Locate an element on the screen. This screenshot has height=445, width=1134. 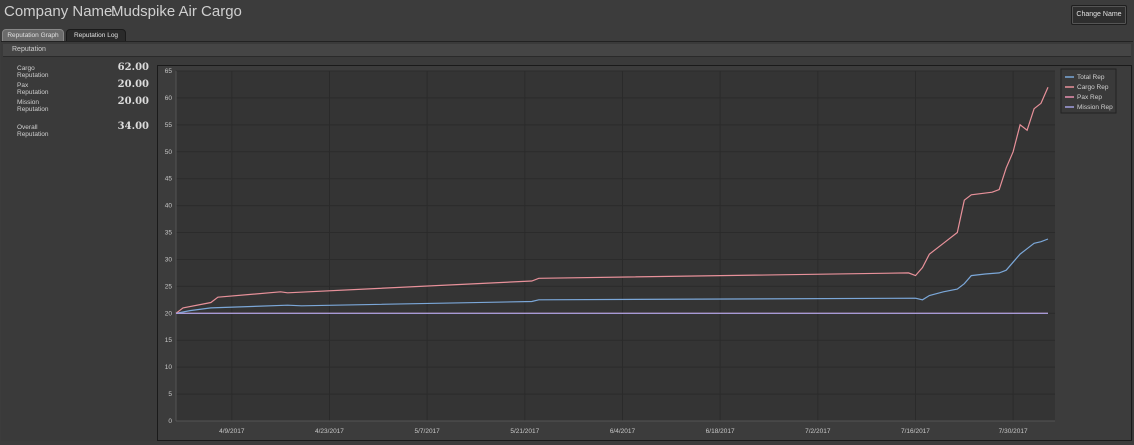
x-tick-label: 7/16/2017 is located at coordinates (915, 431).